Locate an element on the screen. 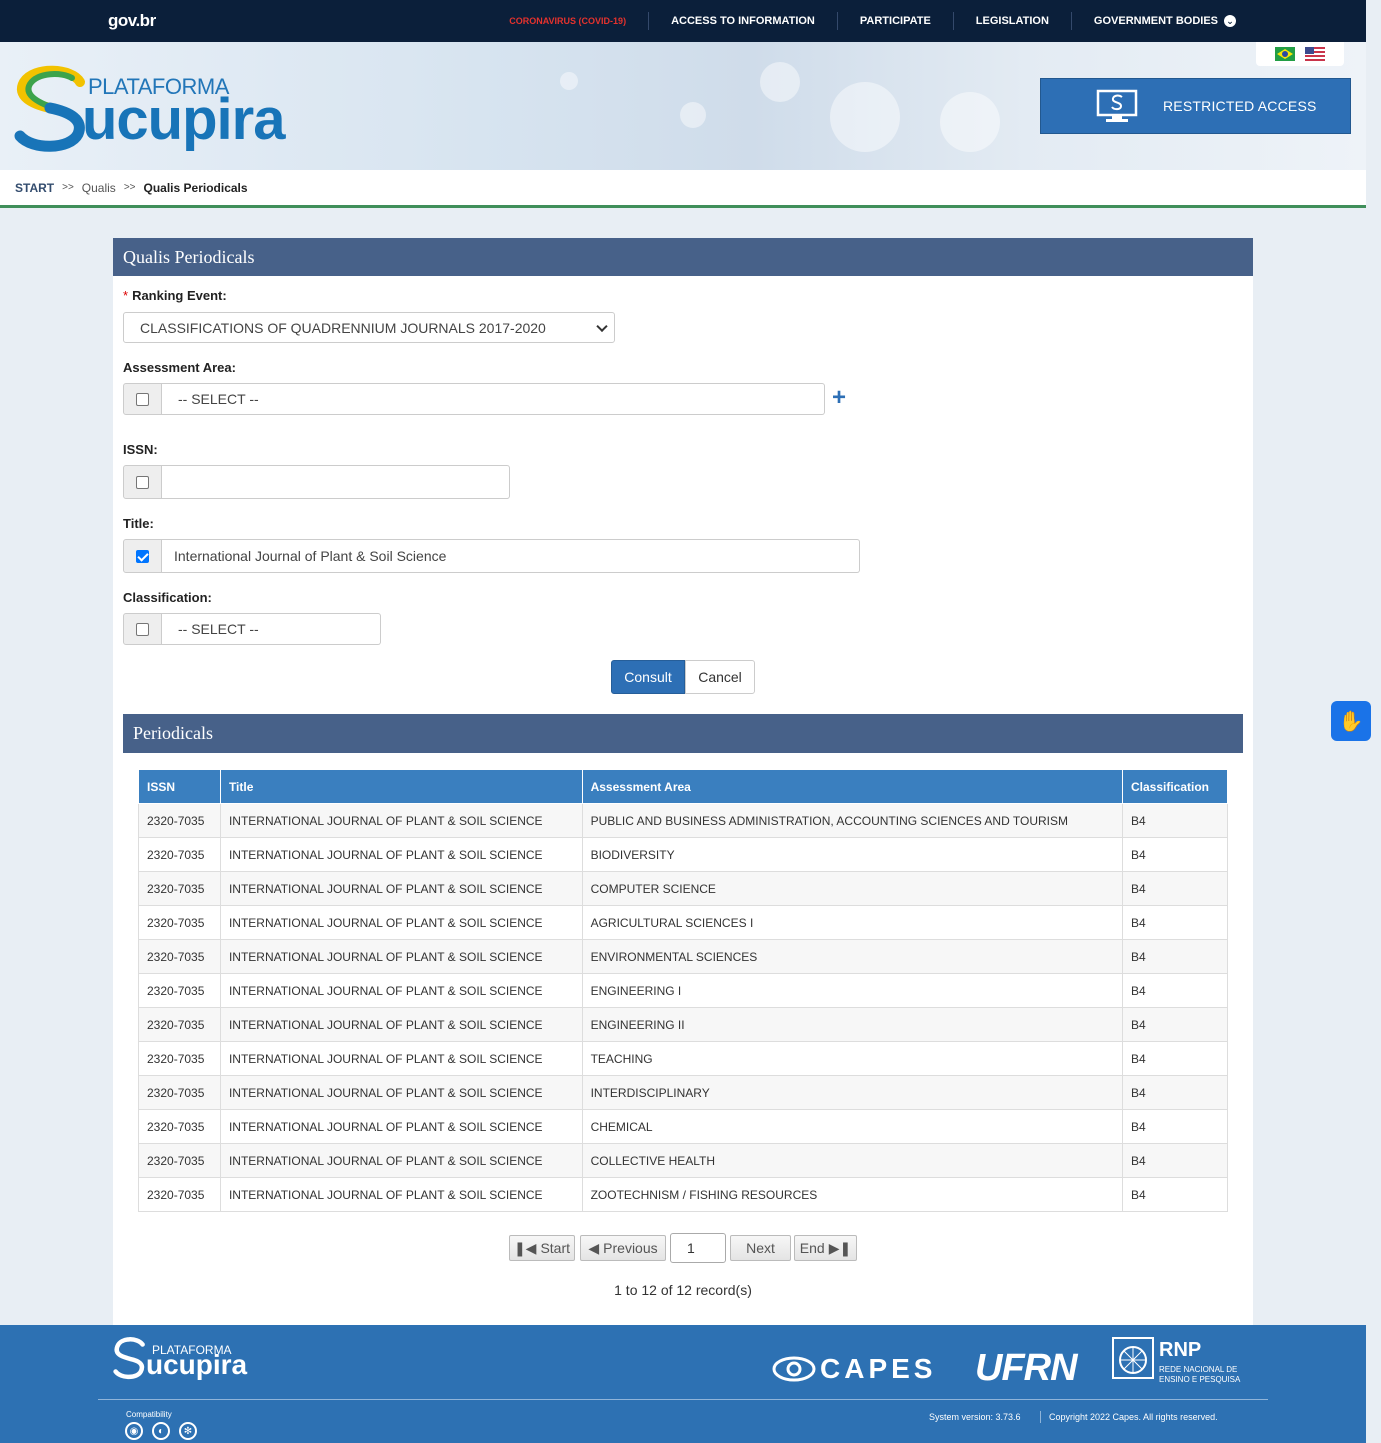 The width and height of the screenshot is (1381, 1443). pager-next-button: Next is located at coordinates (760, 1248).